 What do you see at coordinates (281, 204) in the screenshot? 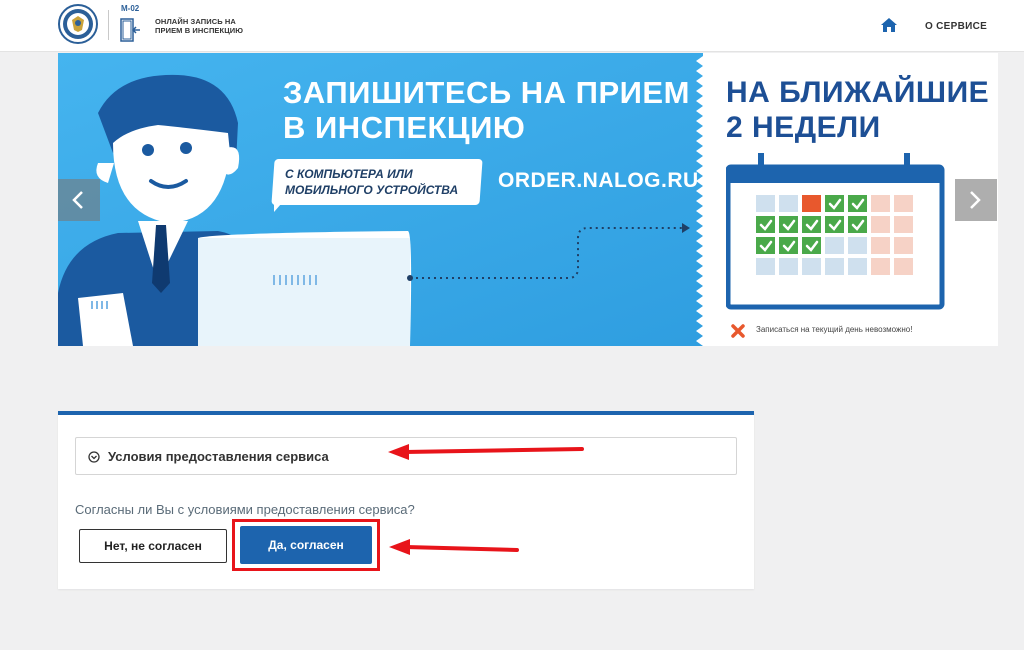
I see `speech-bubble-tail` at bounding box center [281, 204].